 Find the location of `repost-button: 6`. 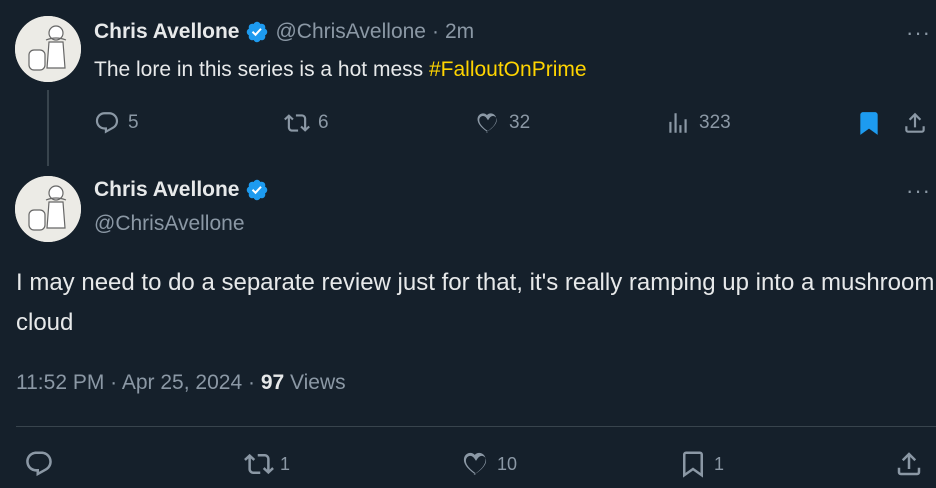

repost-button: 6 is located at coordinates (306, 123).